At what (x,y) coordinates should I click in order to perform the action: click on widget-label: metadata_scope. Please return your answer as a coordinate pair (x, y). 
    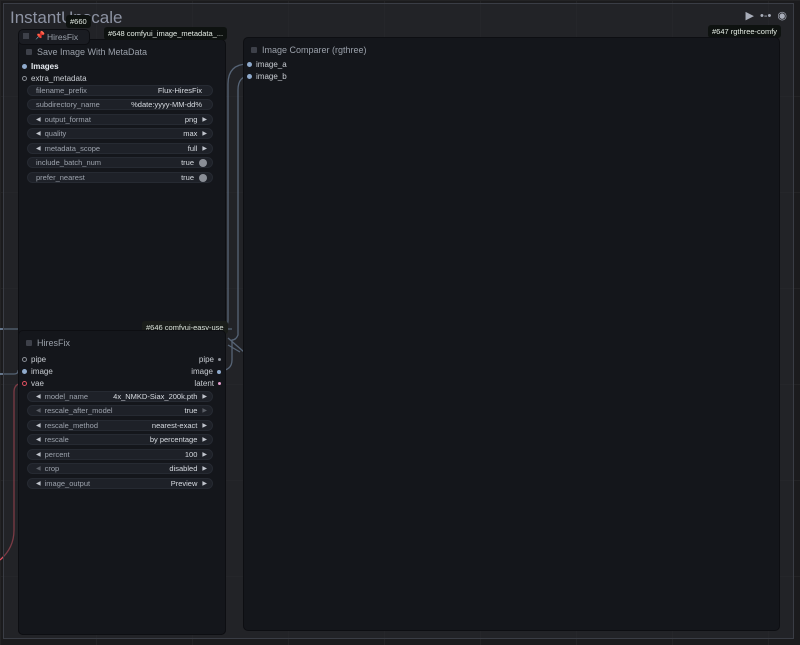
    Looking at the image, I should click on (72, 148).